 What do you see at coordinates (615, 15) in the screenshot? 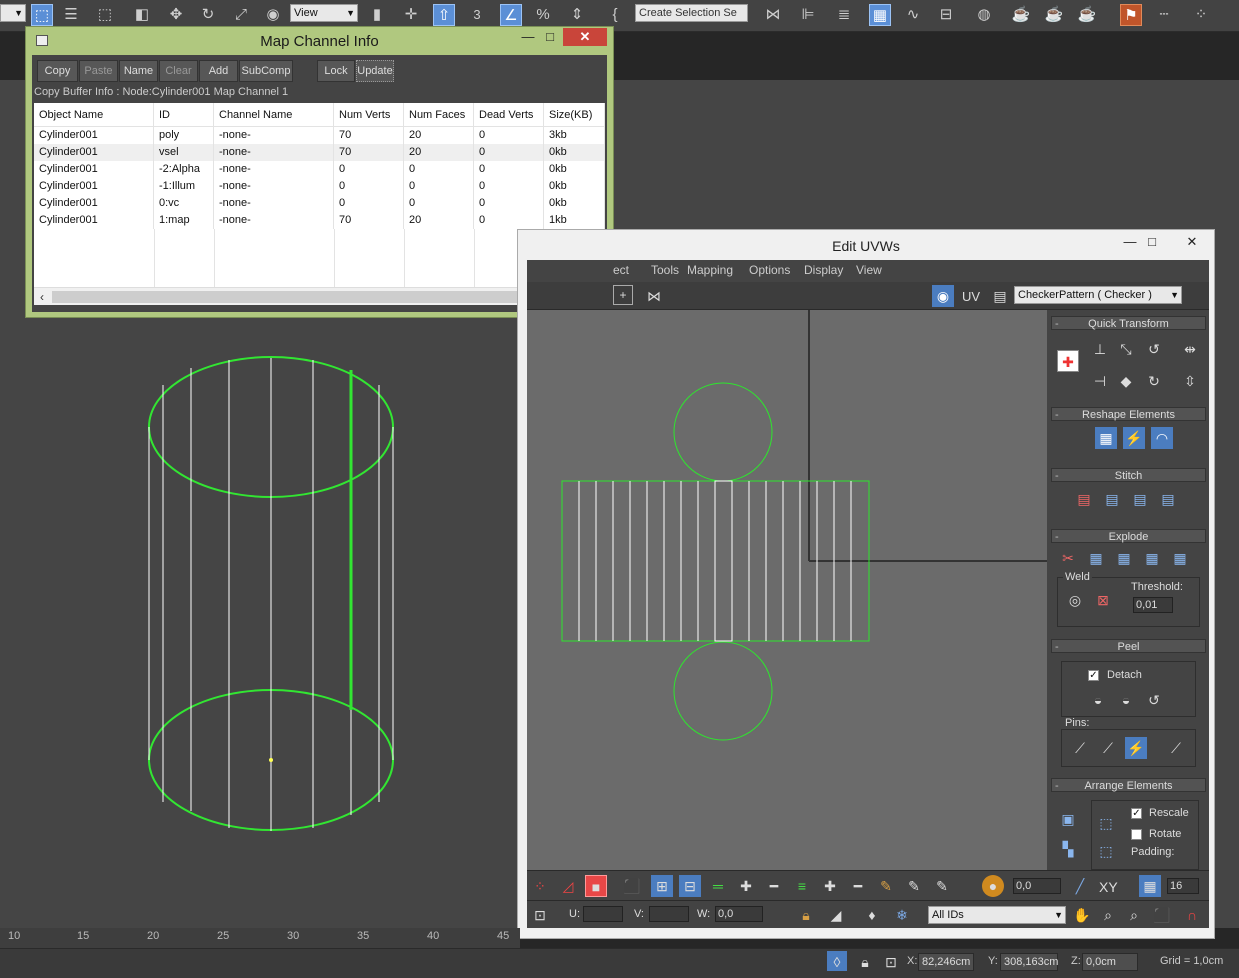
I see `edit-named-selection-icon: {` at bounding box center [615, 15].